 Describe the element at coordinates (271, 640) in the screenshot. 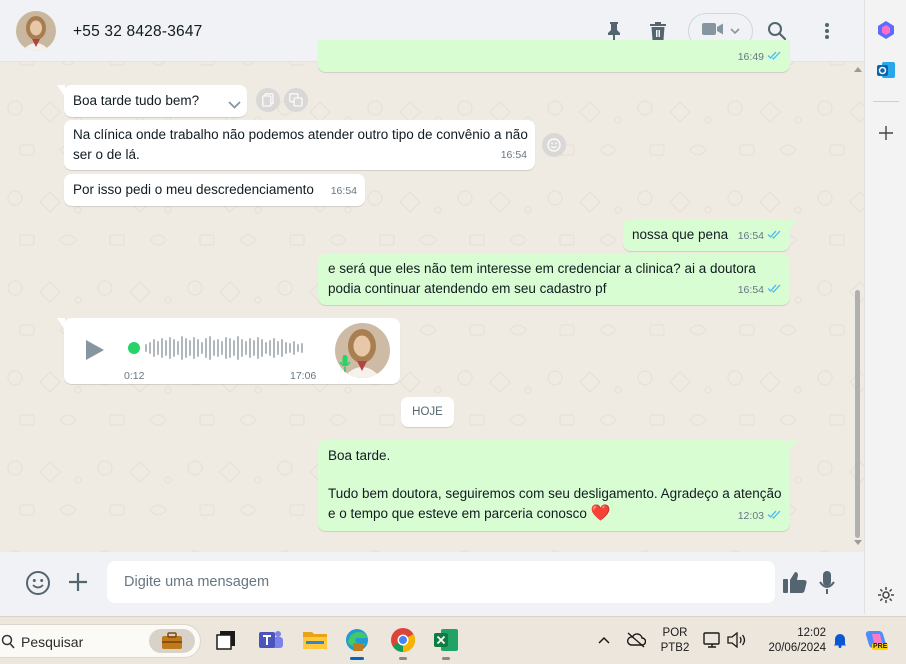

I see `teams-icon` at that location.